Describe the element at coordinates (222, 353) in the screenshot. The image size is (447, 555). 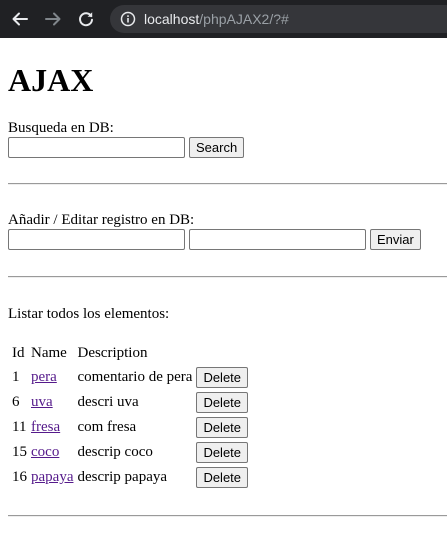
I see `header-actions` at that location.